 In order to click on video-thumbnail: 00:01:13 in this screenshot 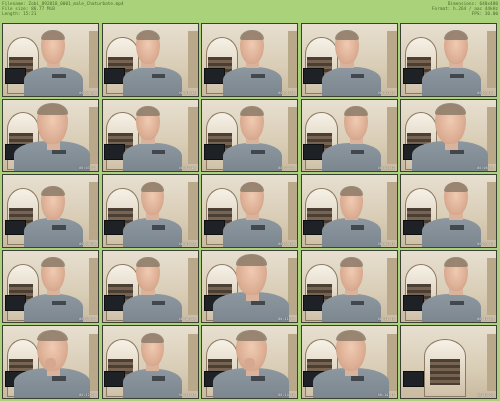, I will do `click(150, 60)`.